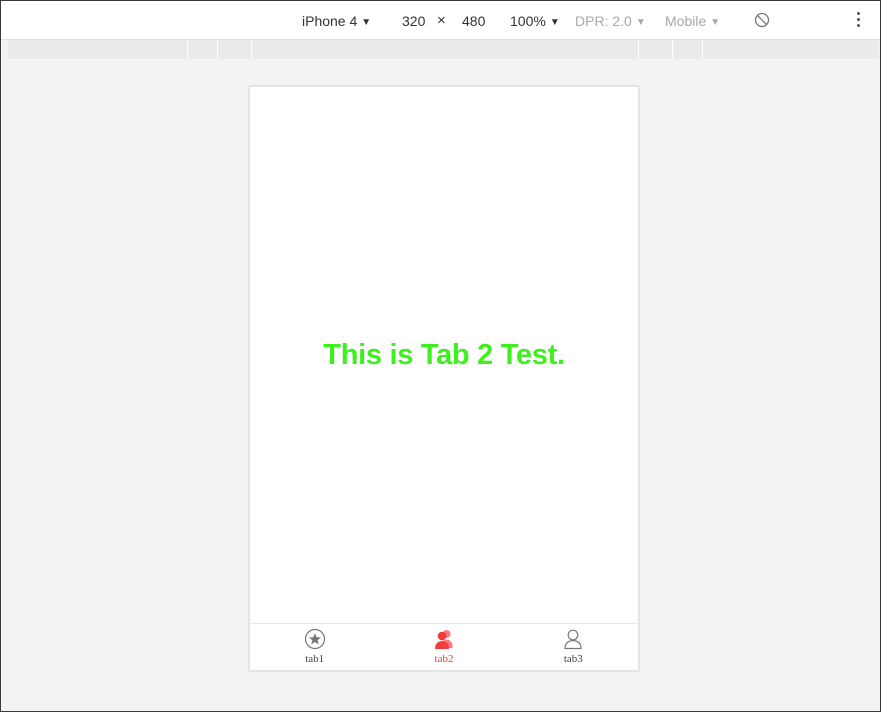 The image size is (881, 712). What do you see at coordinates (330, 21) in the screenshot?
I see `device-name: iPhone 4` at bounding box center [330, 21].